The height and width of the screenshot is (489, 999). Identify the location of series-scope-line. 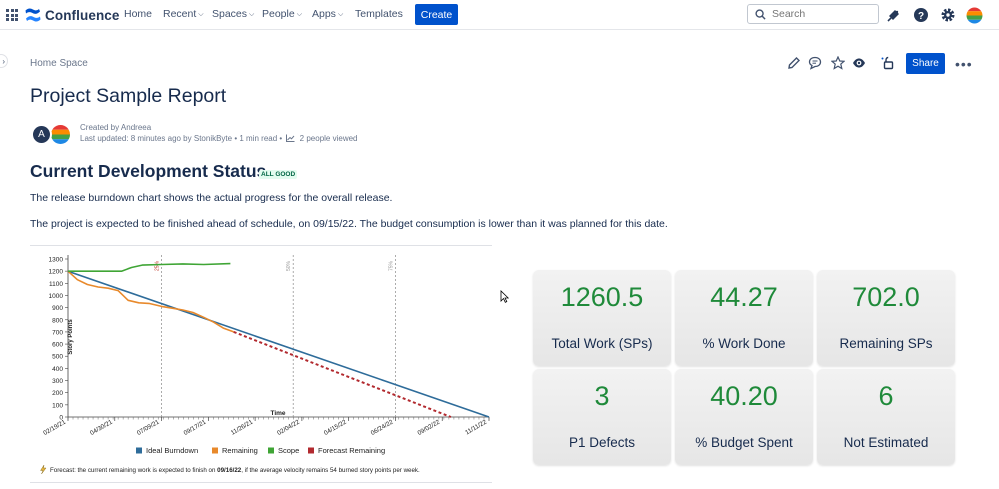
(149, 267).